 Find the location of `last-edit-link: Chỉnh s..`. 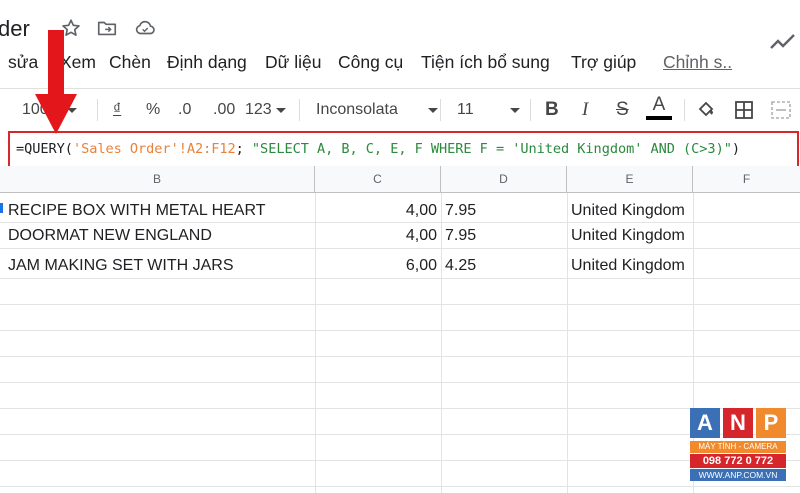

last-edit-link: Chỉnh s.. is located at coordinates (697, 62).